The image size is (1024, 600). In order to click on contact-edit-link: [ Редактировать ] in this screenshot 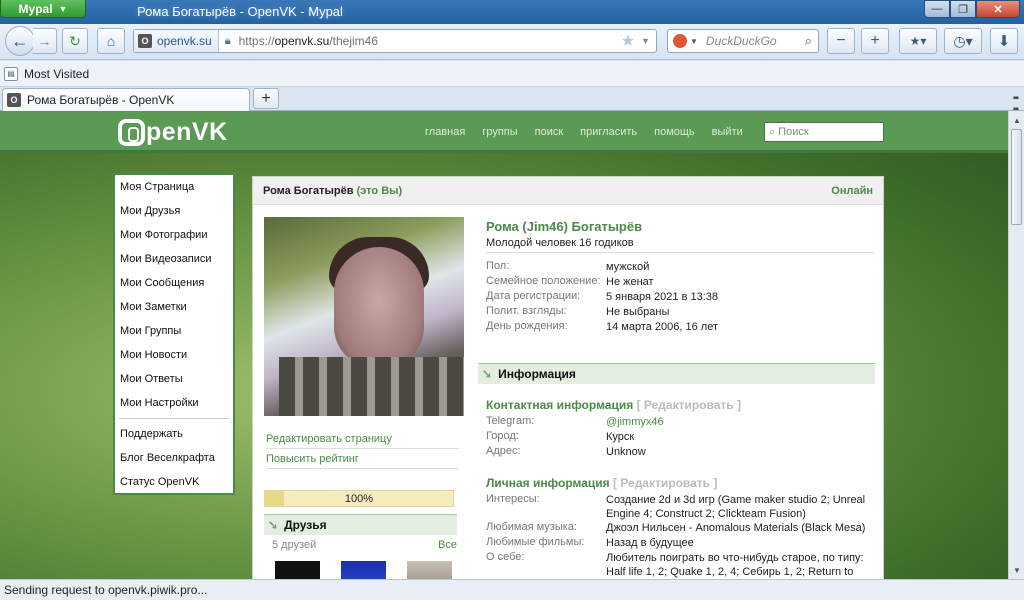, I will do `click(689, 405)`.